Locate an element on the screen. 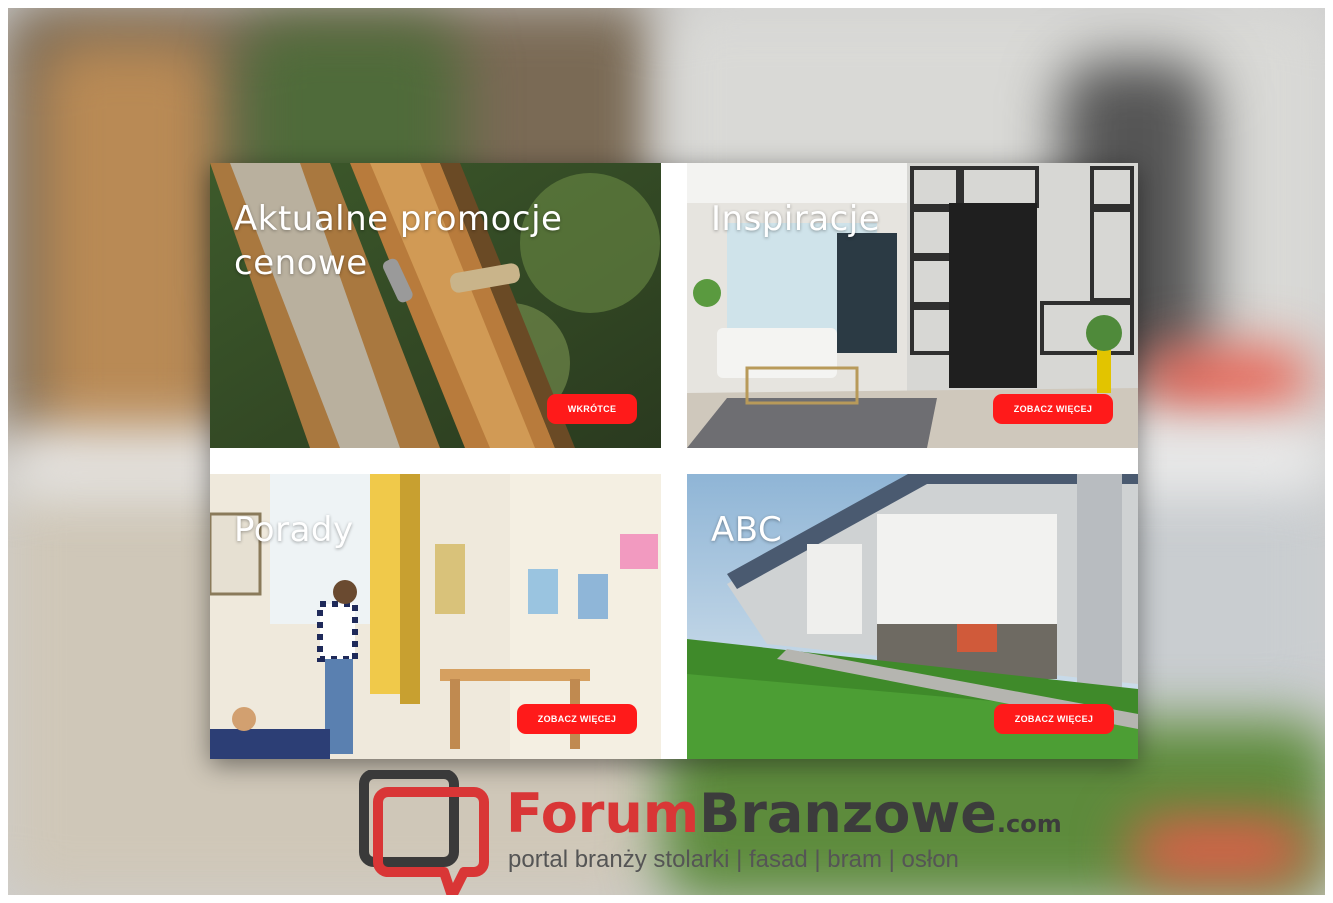 This screenshot has height=903, width=1333. tile-title: Aktualne promocje cenowe is located at coordinates (398, 241).